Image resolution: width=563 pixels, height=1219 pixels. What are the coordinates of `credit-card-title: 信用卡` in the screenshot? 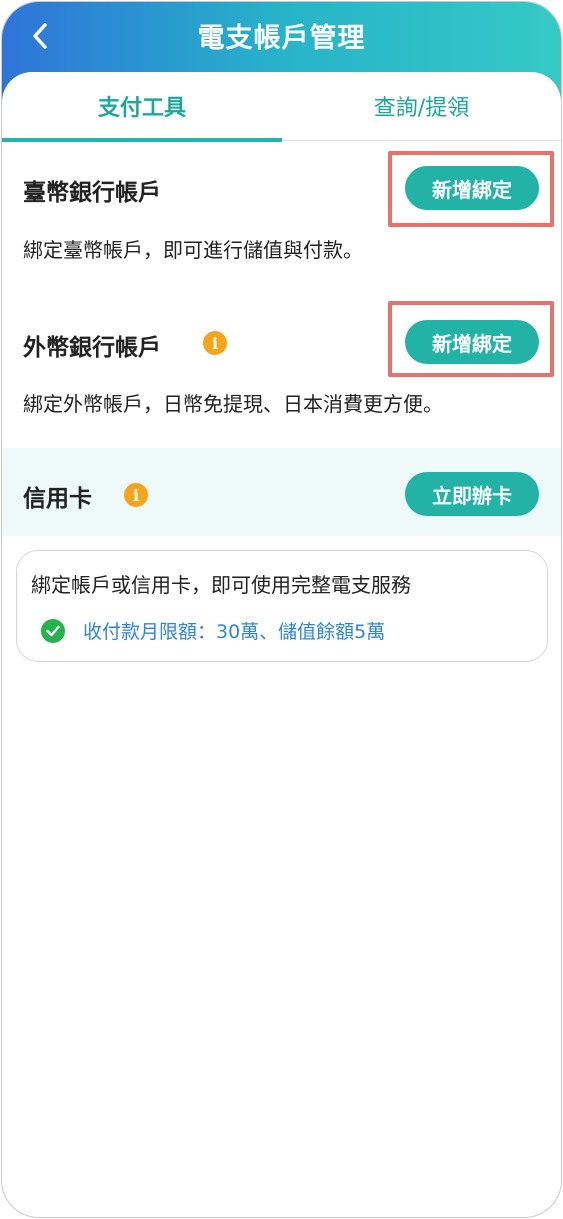 It's located at (57, 499).